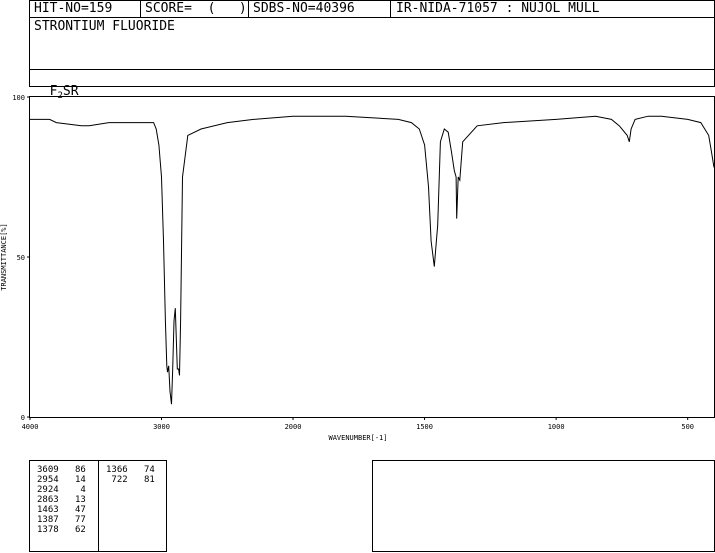 Image resolution: width=715 pixels, height=553 pixels. Describe the element at coordinates (556, 427) in the screenshot. I see `x-tick-label-1000: 1000` at that location.